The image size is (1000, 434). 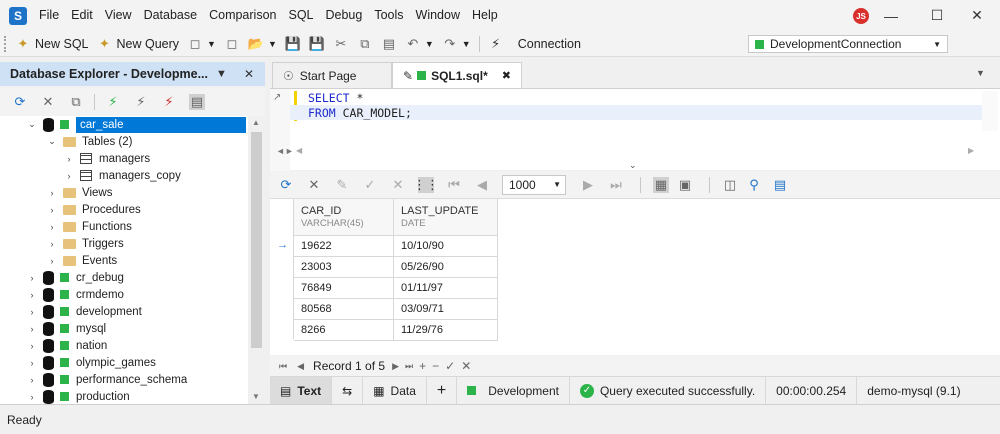 I want to click on first-record-icon: ⏮, so click(x=283, y=366).